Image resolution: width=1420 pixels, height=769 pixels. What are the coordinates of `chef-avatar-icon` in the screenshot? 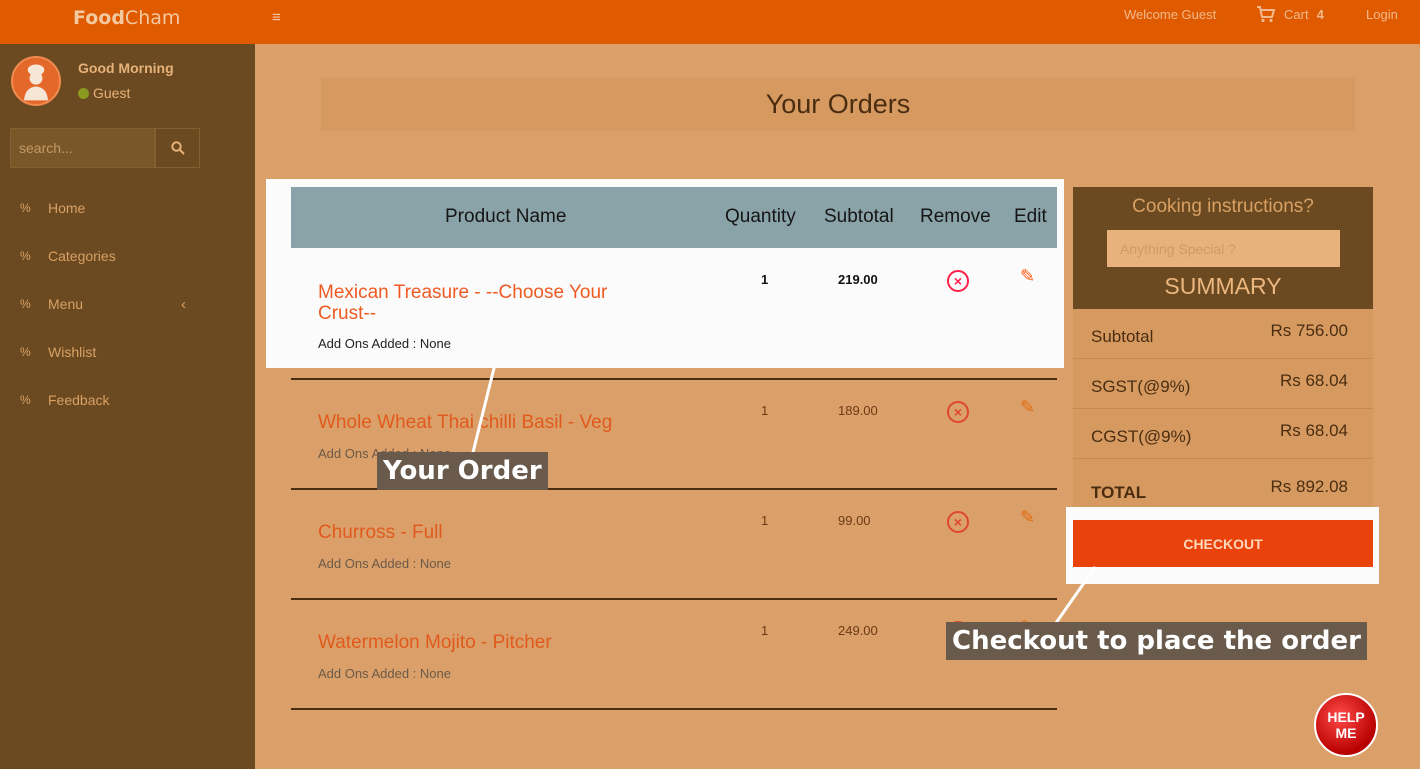 It's located at (36, 82).